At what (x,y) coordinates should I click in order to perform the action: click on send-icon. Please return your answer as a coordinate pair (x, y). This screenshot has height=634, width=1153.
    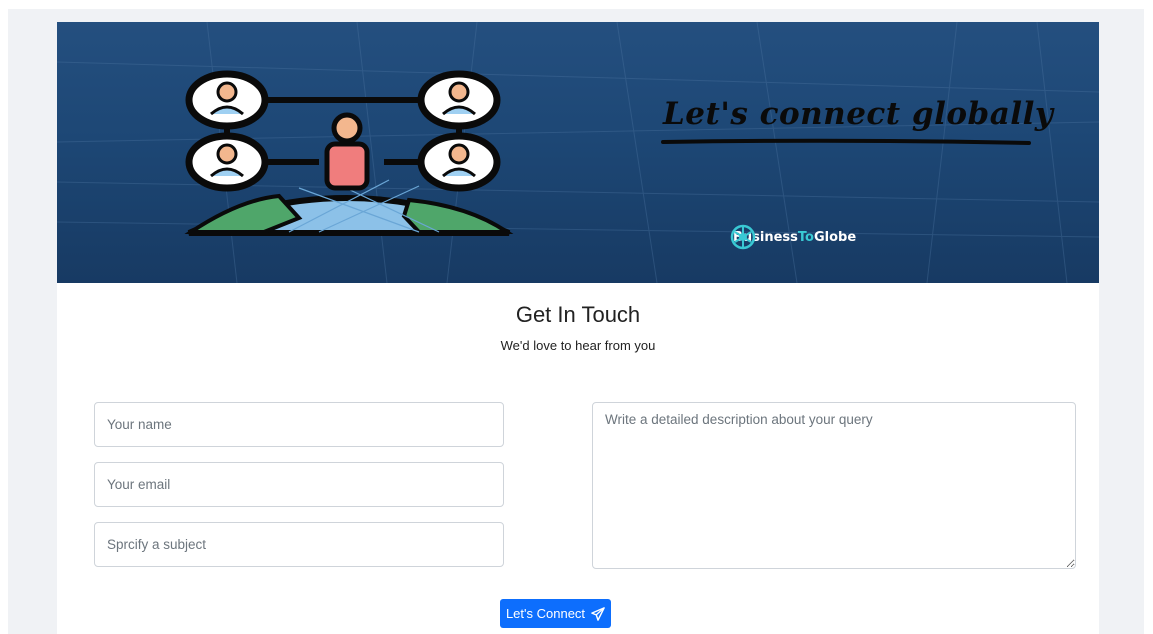
    Looking at the image, I should click on (598, 613).